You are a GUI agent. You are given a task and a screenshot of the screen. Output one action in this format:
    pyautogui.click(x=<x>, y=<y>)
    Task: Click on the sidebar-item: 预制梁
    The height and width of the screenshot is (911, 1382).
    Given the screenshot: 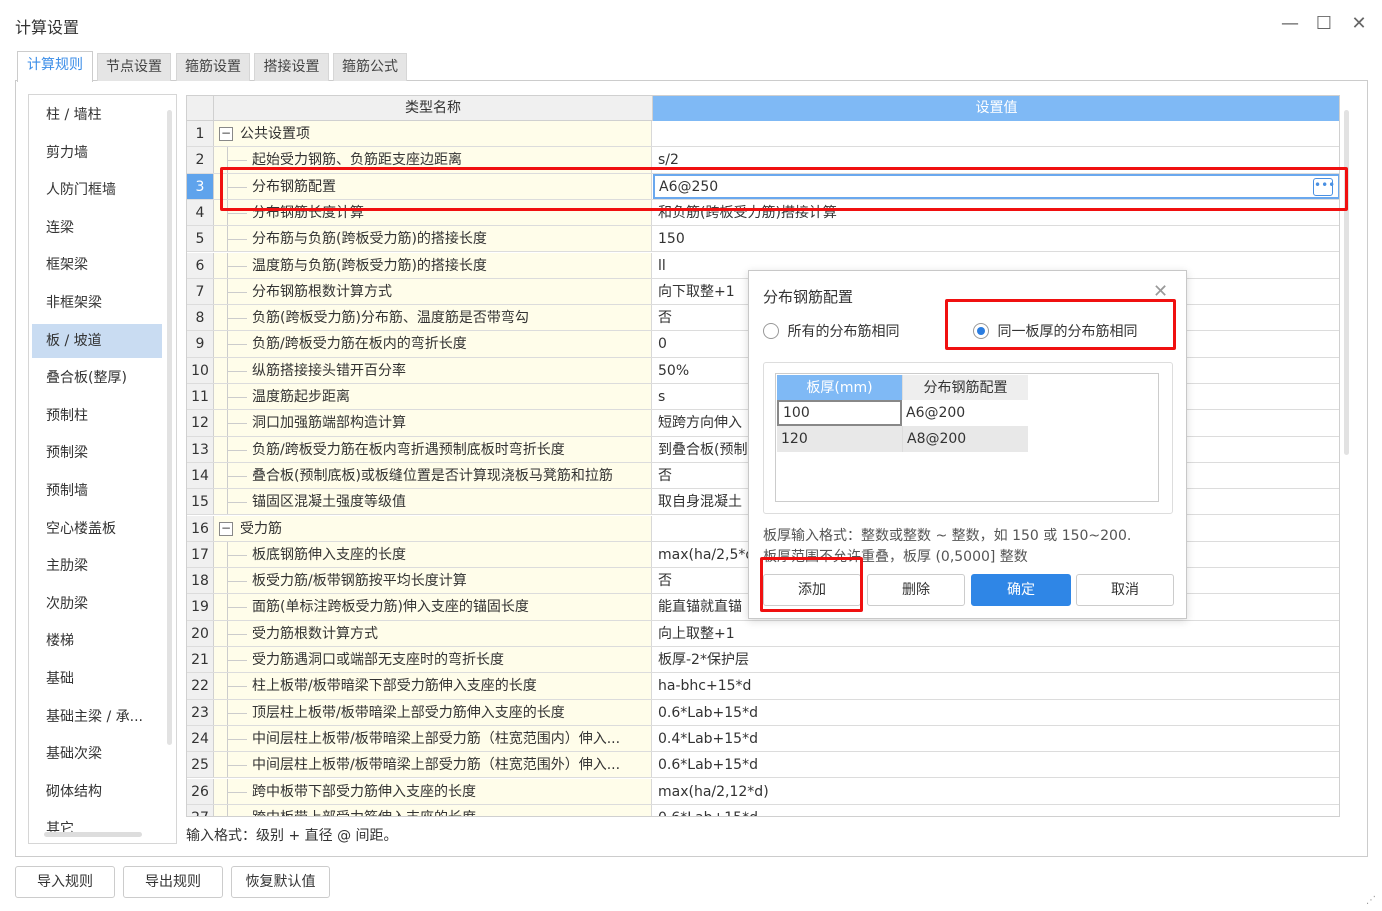 What is the action you would take?
    pyautogui.click(x=97, y=453)
    